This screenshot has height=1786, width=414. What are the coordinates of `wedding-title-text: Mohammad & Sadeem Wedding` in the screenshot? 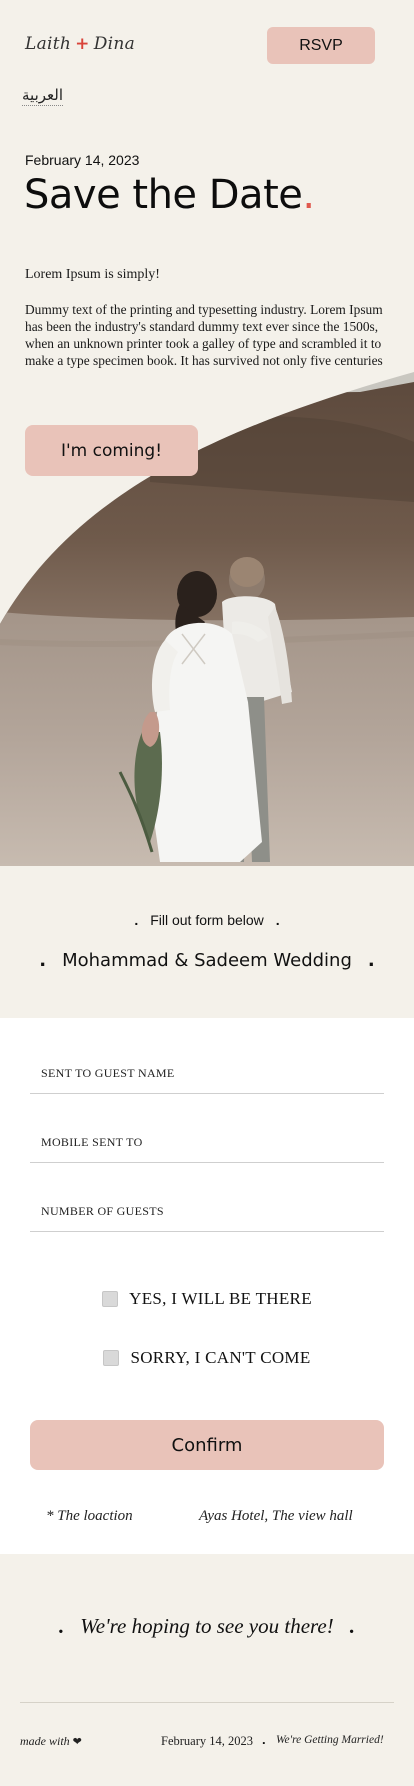 It's located at (207, 960).